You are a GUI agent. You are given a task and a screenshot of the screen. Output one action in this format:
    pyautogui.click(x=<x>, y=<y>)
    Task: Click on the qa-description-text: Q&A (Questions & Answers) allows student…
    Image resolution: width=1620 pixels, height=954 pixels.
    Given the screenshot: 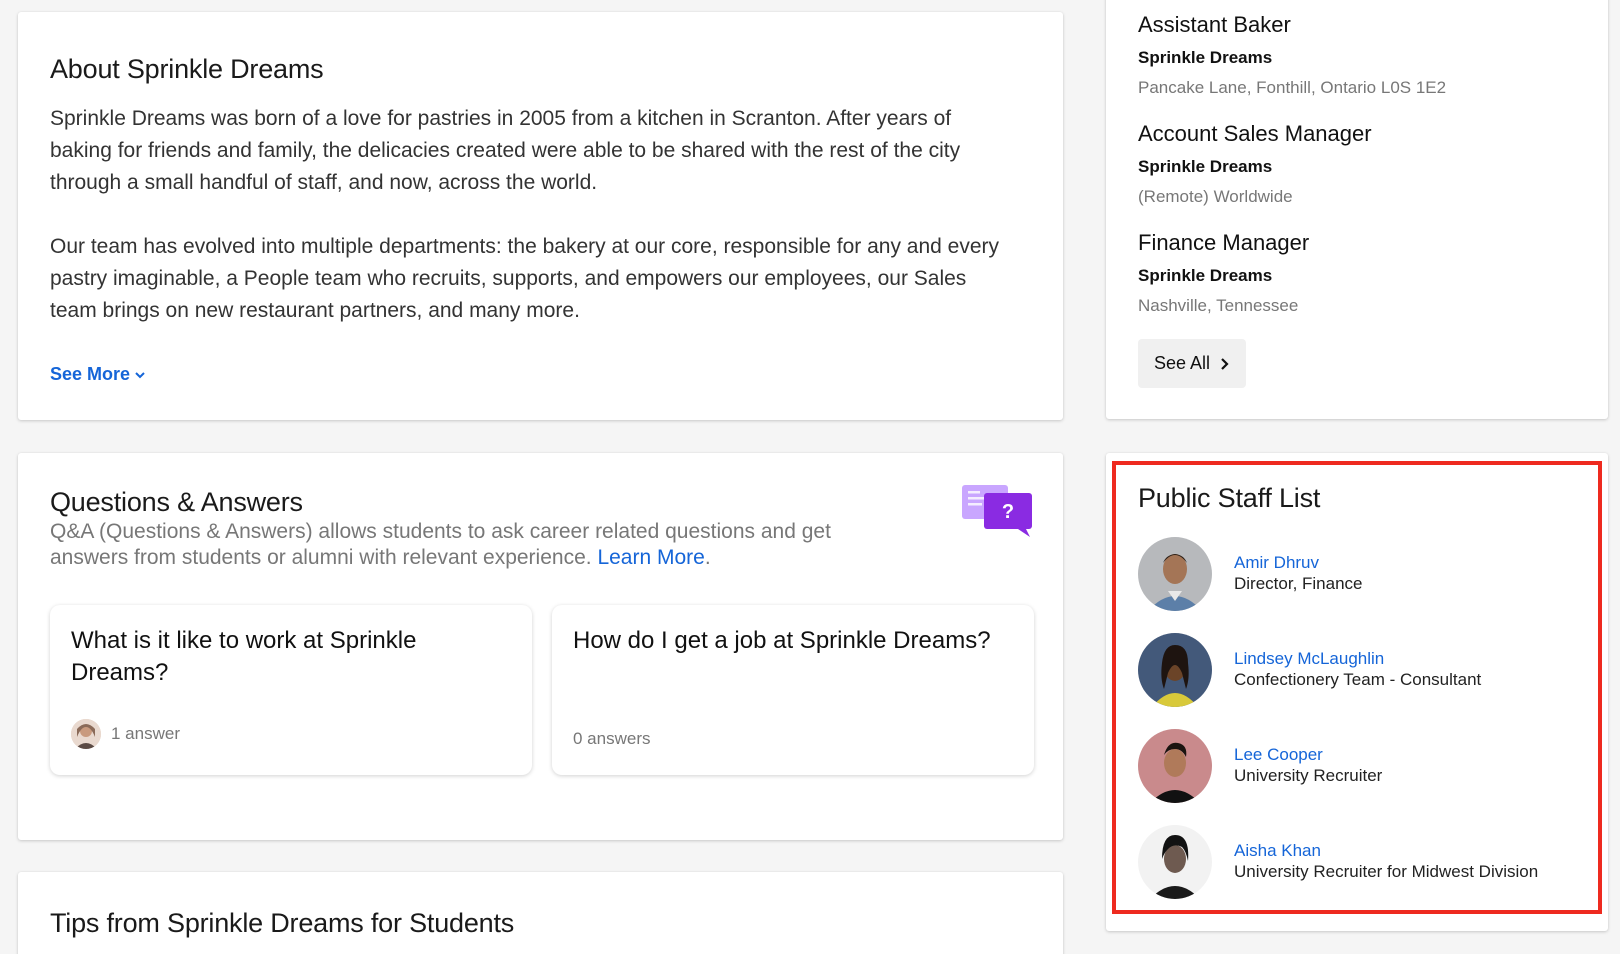 What is the action you would take?
    pyautogui.click(x=440, y=544)
    